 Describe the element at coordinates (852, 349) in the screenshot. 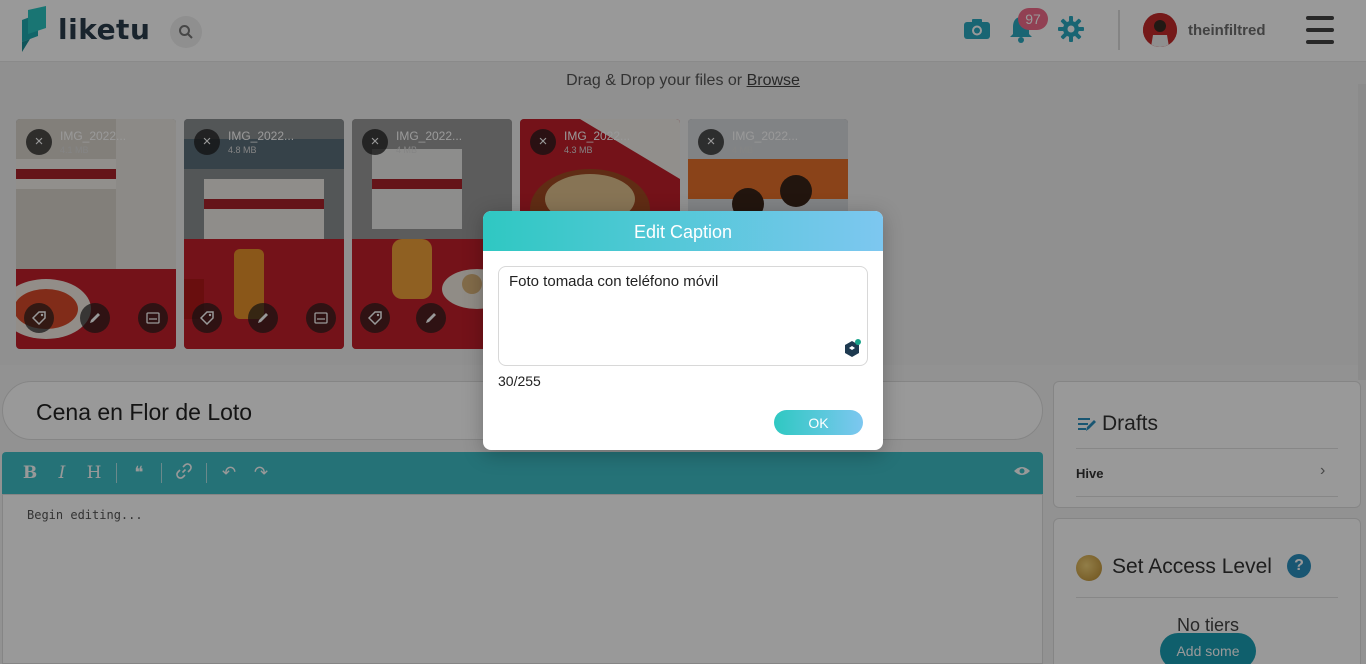

I see `grammarly-icon` at that location.